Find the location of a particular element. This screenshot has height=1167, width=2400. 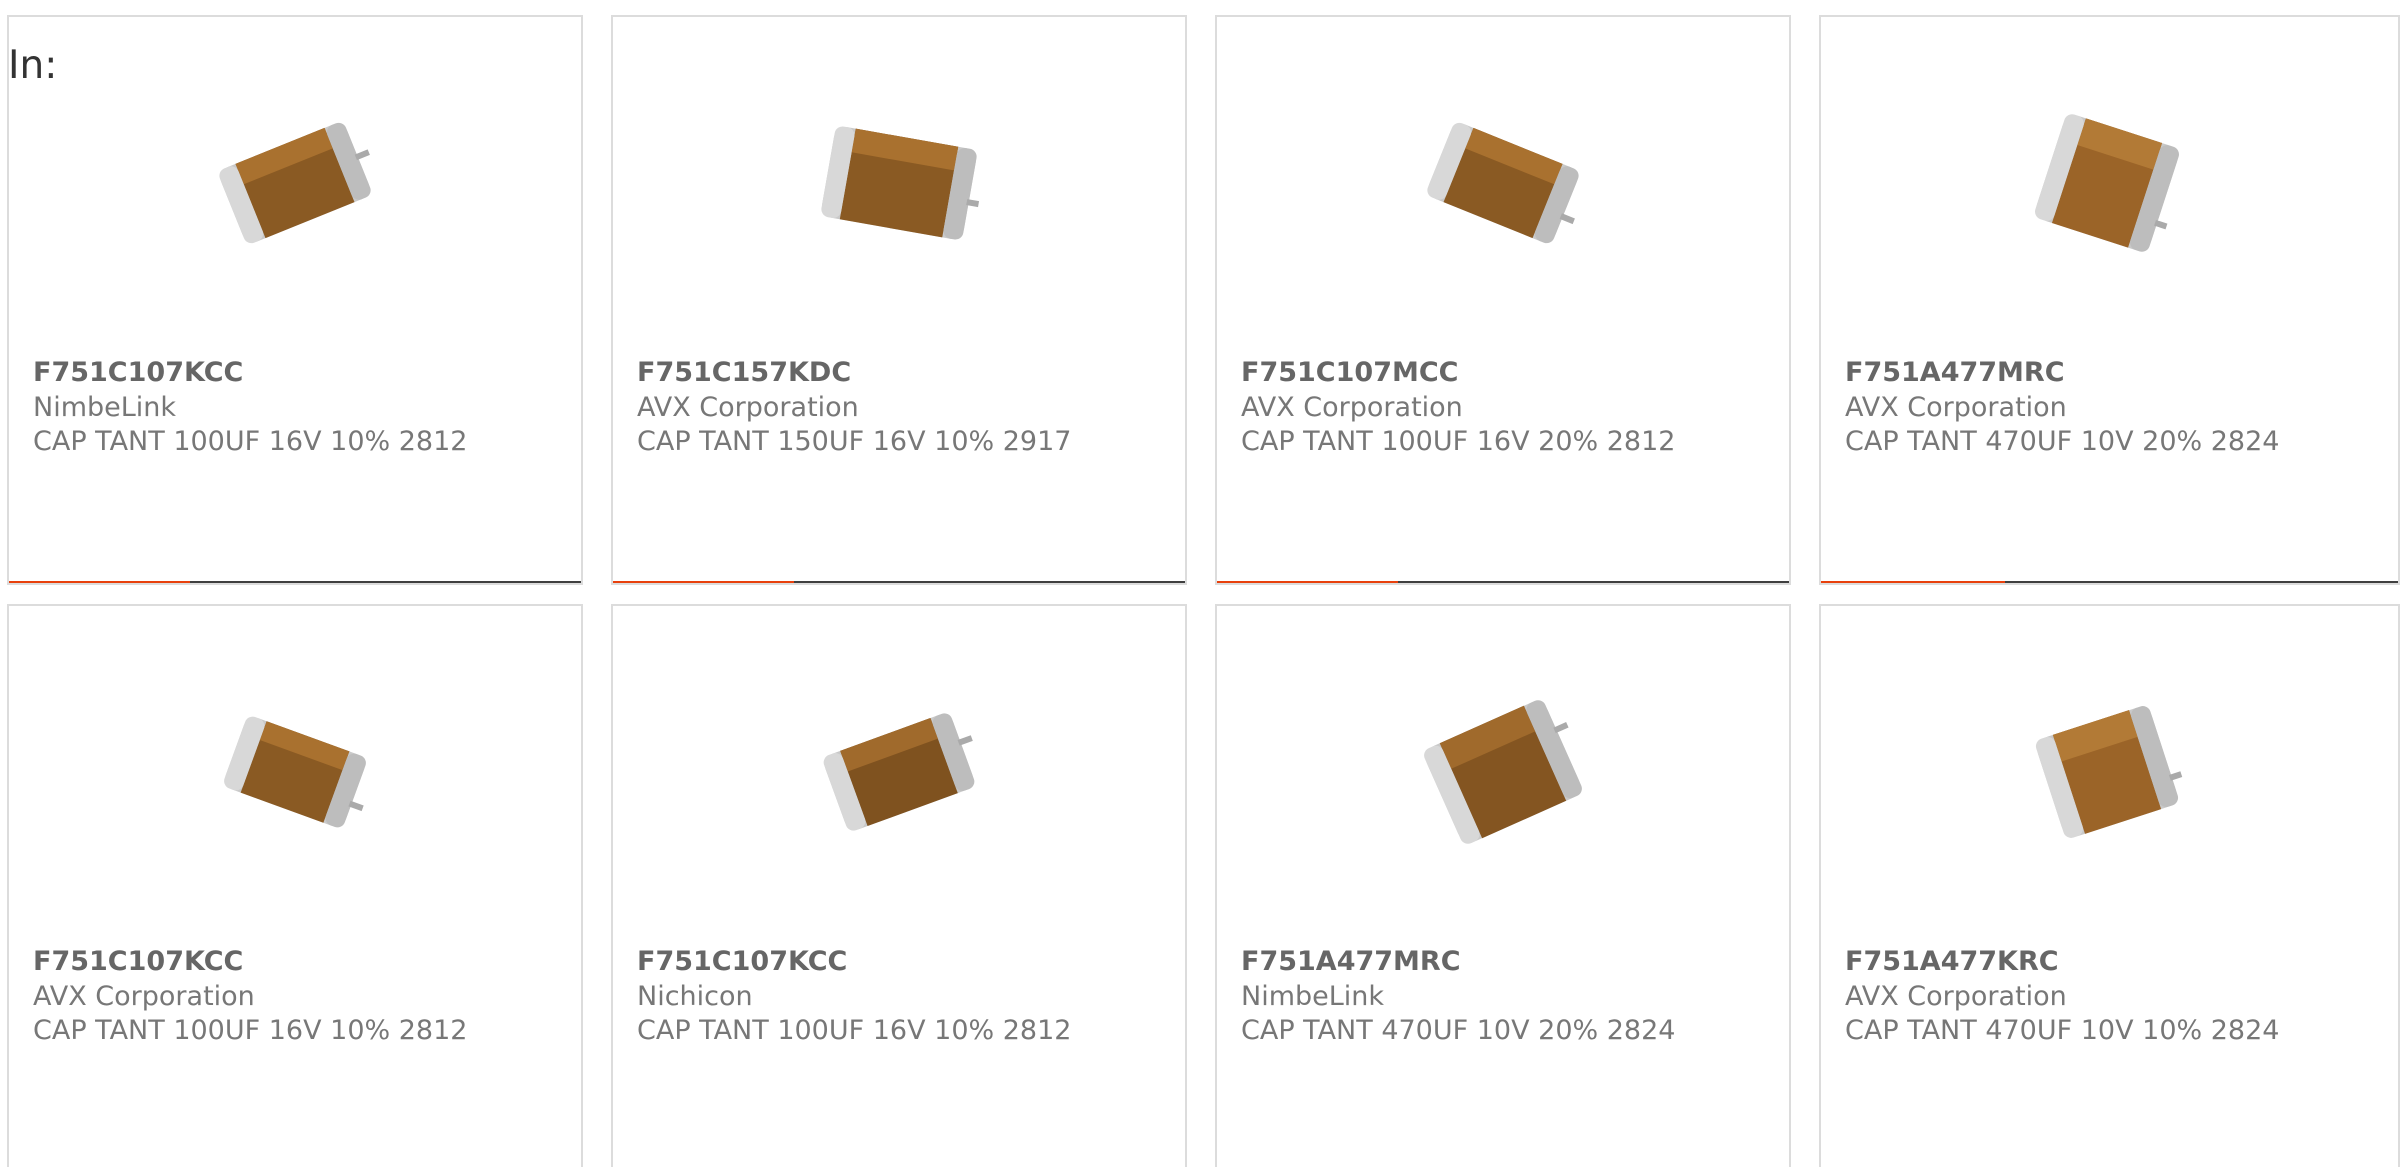

description: CAP TANT 100UF 16V 20% 2812 is located at coordinates (1458, 441).